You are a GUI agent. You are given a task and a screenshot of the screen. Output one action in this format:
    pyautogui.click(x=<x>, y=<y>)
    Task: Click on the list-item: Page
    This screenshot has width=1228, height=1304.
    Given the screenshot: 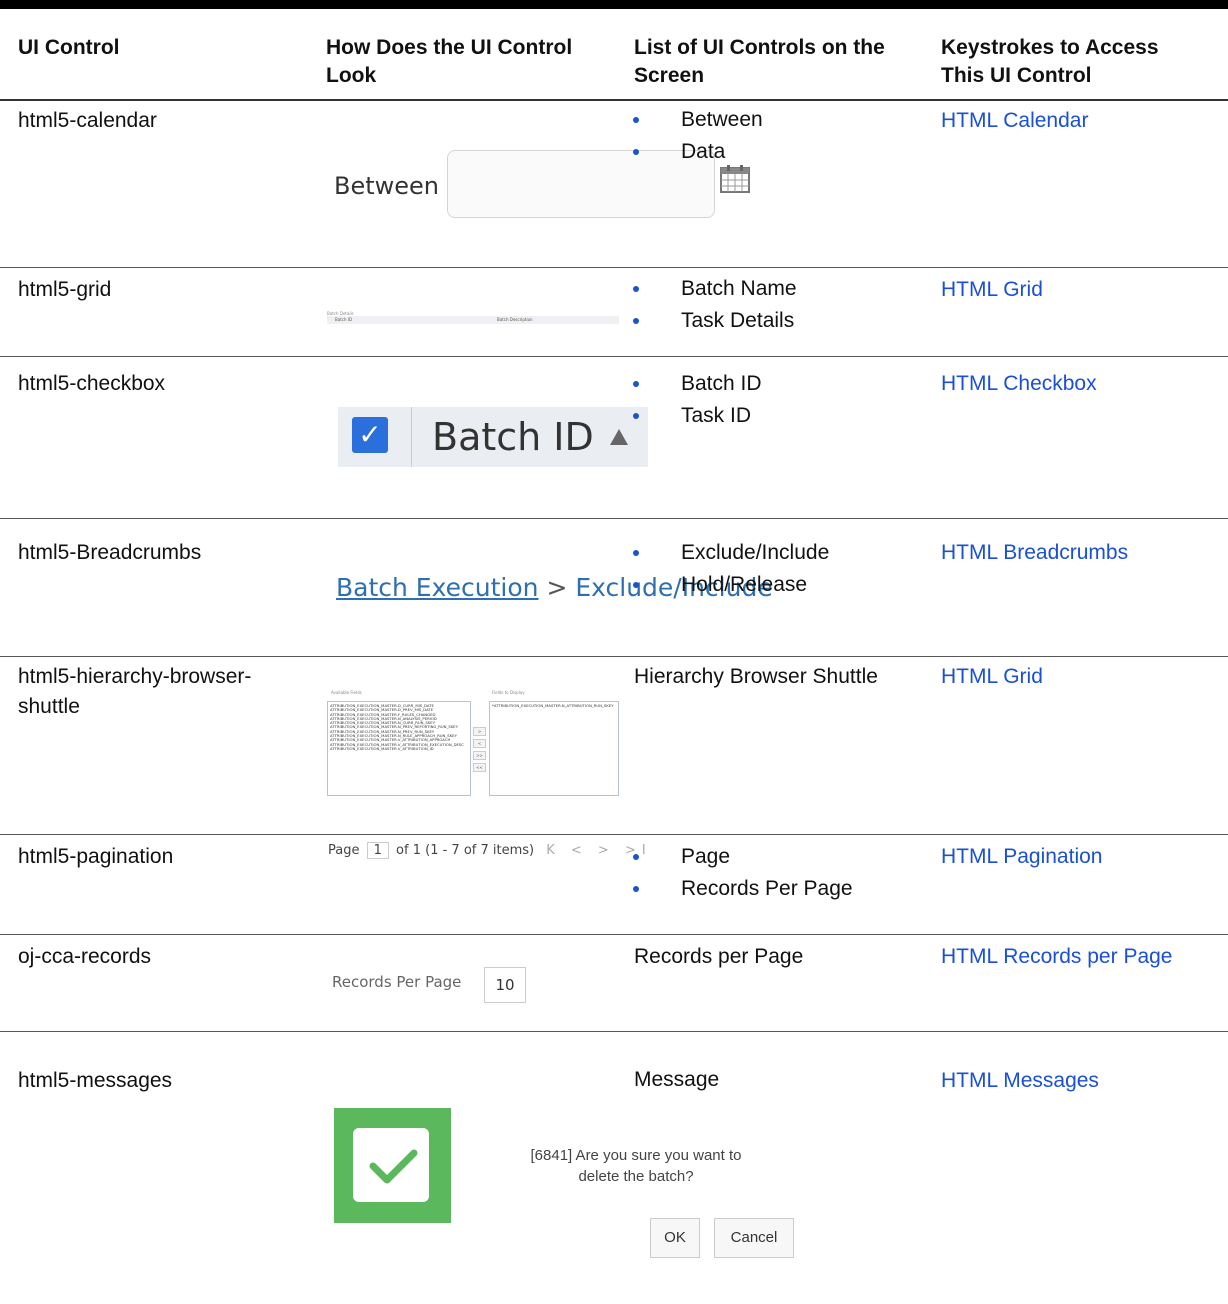 What is the action you would take?
    pyautogui.click(x=743, y=857)
    